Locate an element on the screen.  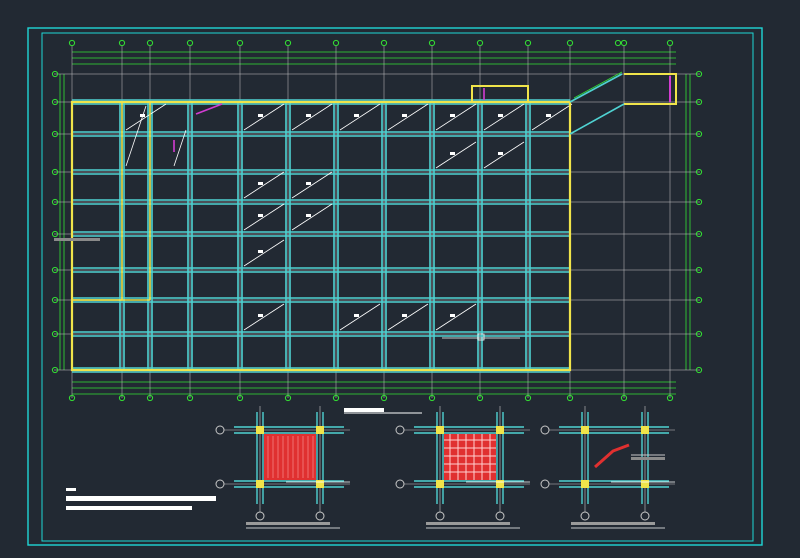
magenta-line is located at coordinates (209, 109).